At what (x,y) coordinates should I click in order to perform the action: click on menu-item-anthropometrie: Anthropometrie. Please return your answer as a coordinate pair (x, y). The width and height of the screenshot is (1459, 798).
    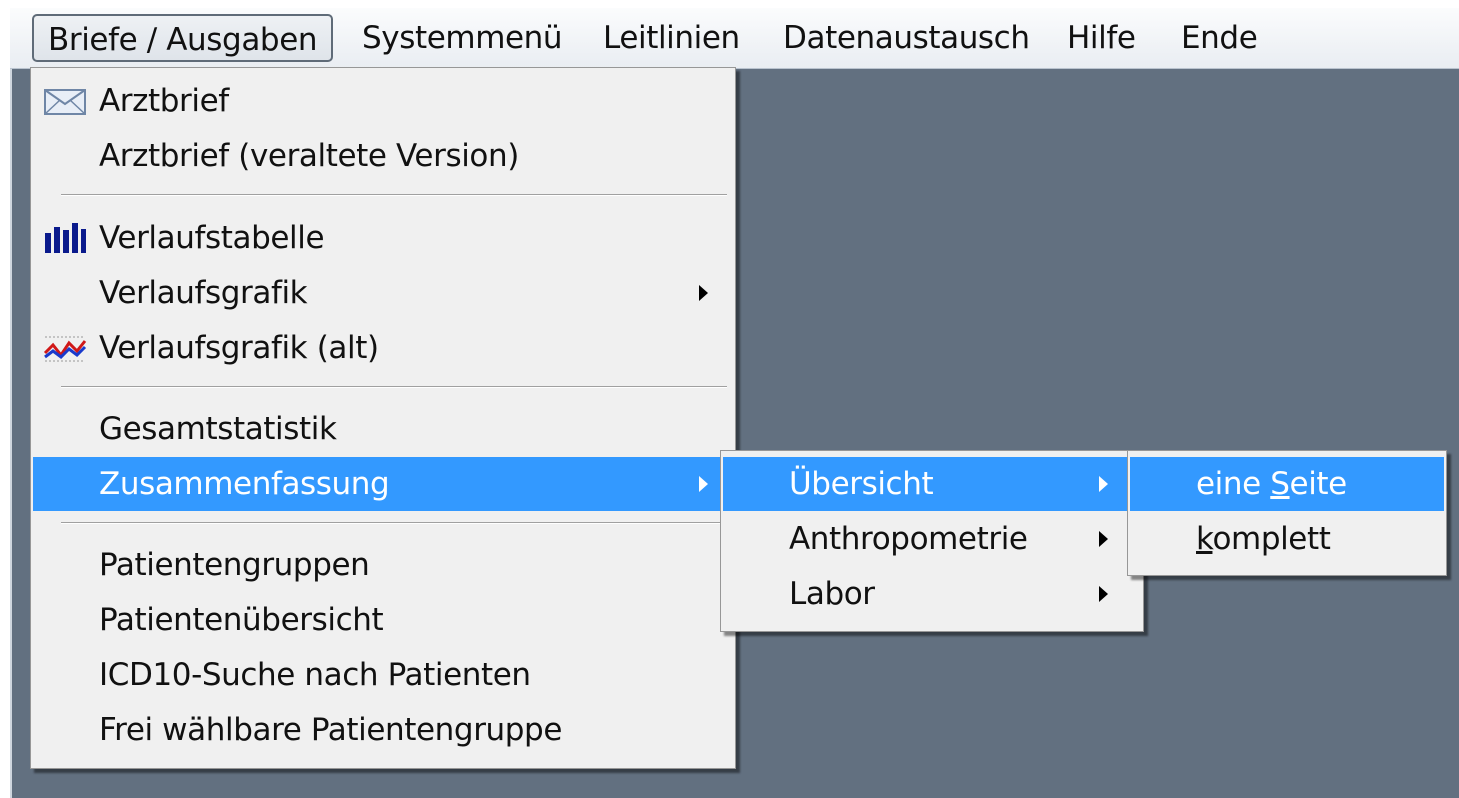
    Looking at the image, I should click on (932, 539).